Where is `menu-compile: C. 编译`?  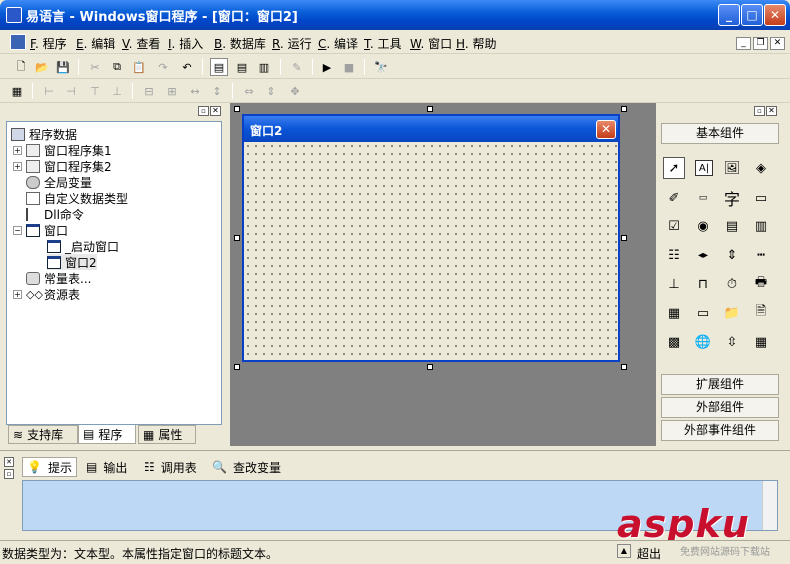
menu-compile: C. 编译 is located at coordinates (338, 43).